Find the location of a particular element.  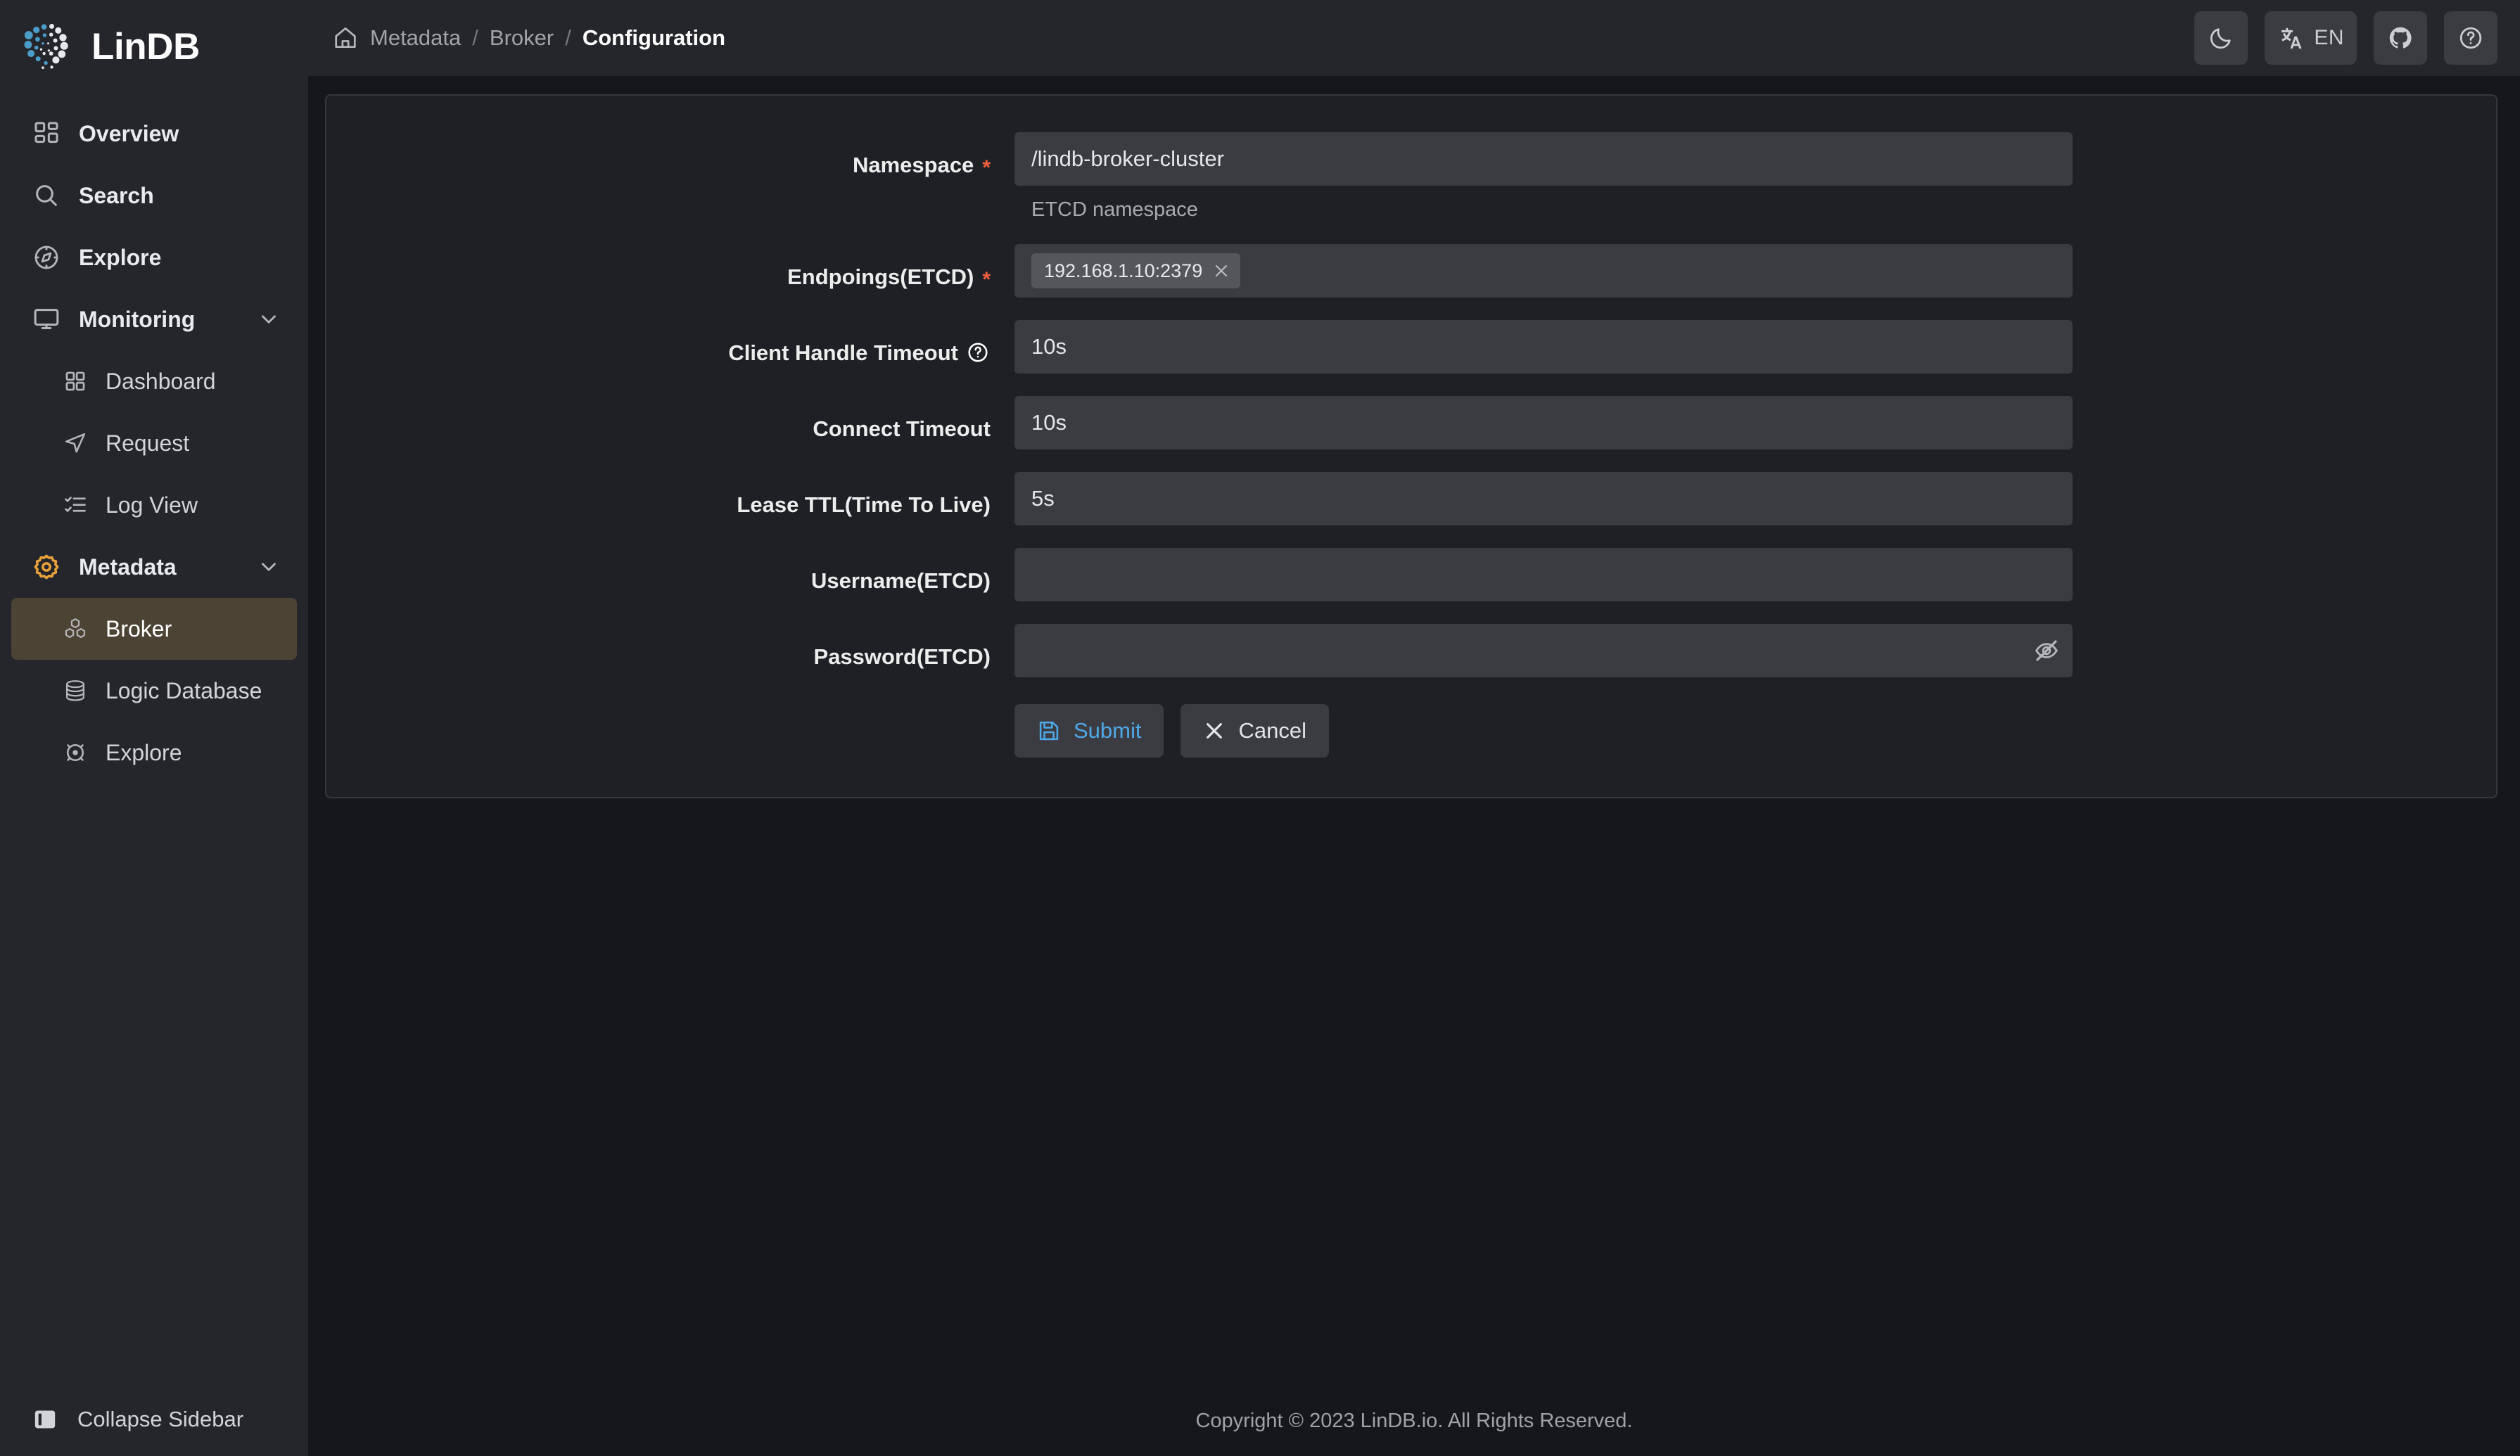

sidebar-item-search: Search is located at coordinates (154, 195).